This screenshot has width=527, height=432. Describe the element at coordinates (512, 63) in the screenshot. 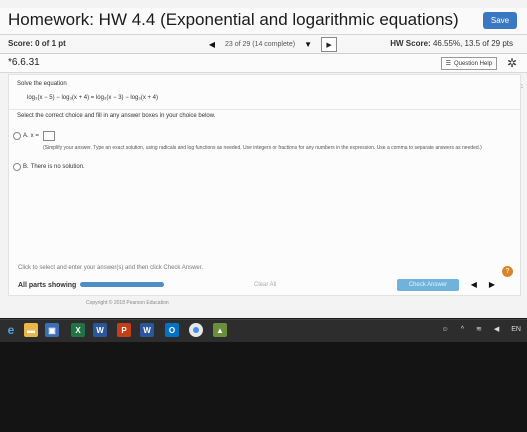

I see `gear-icon: ✲` at that location.